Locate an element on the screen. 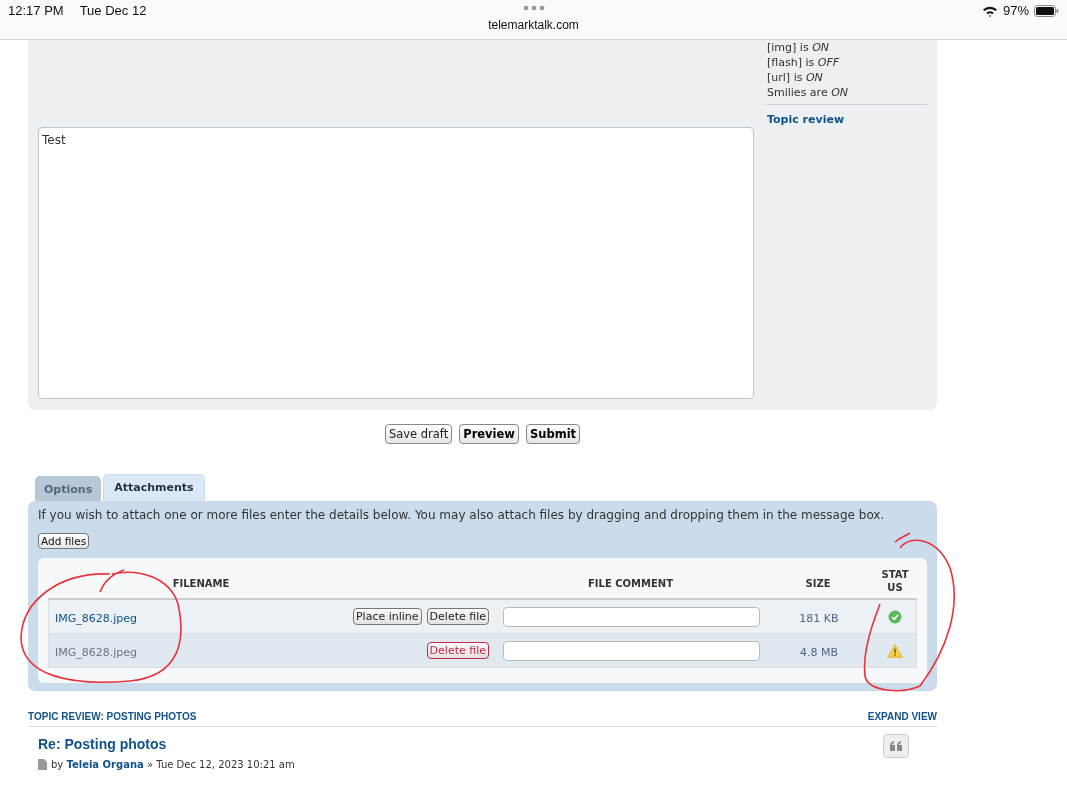 Image resolution: width=1067 pixels, height=800 pixels. form-button: Submit is located at coordinates (553, 434).